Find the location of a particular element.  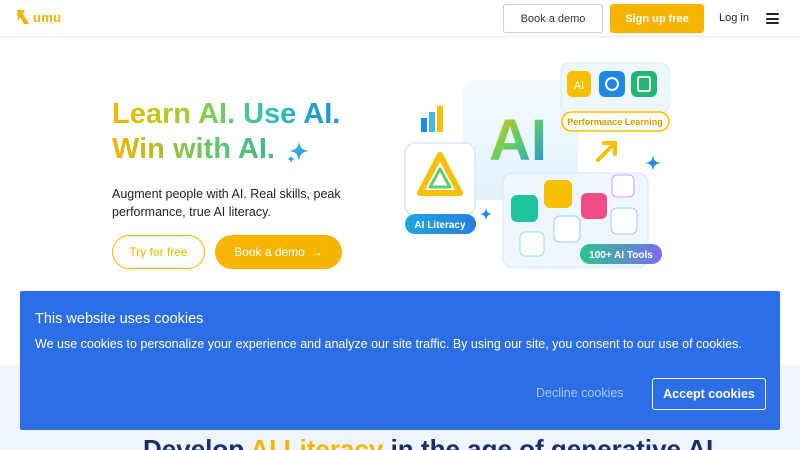

try-for-free-button: Try for free is located at coordinates (158, 252).